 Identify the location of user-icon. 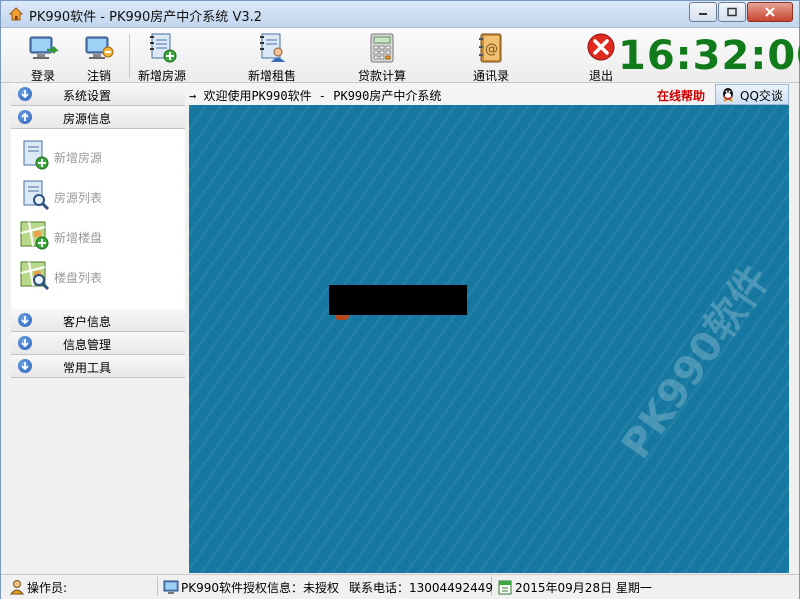
(17, 587).